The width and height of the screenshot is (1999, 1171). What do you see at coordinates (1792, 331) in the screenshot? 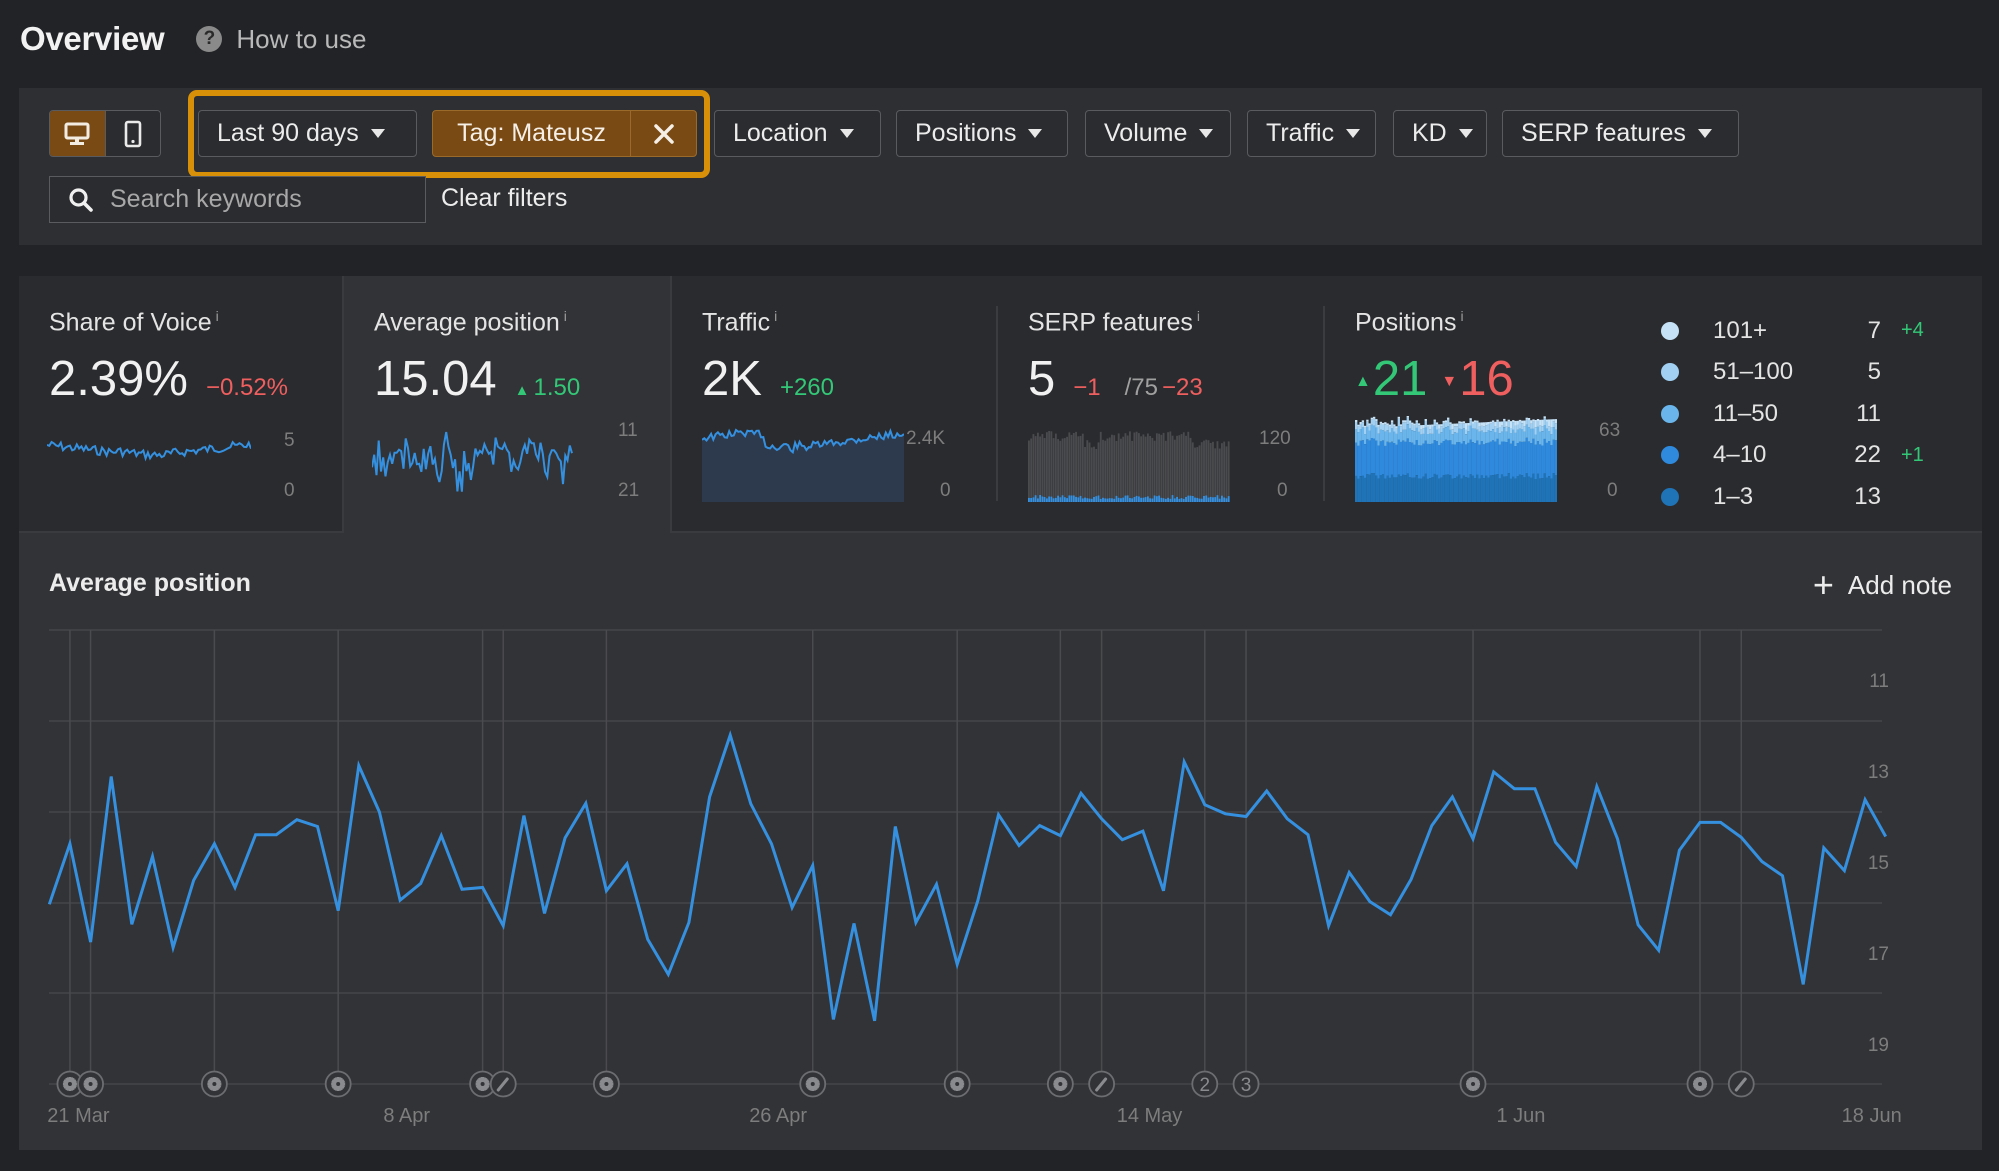
I see `legend-item: 101+ 7 +4` at bounding box center [1792, 331].